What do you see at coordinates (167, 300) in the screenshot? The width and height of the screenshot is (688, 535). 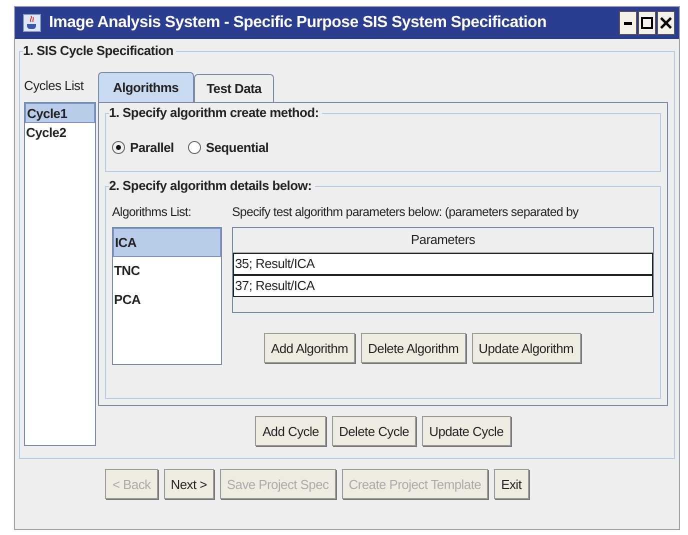 I see `algorithm-list-item: PCA` at bounding box center [167, 300].